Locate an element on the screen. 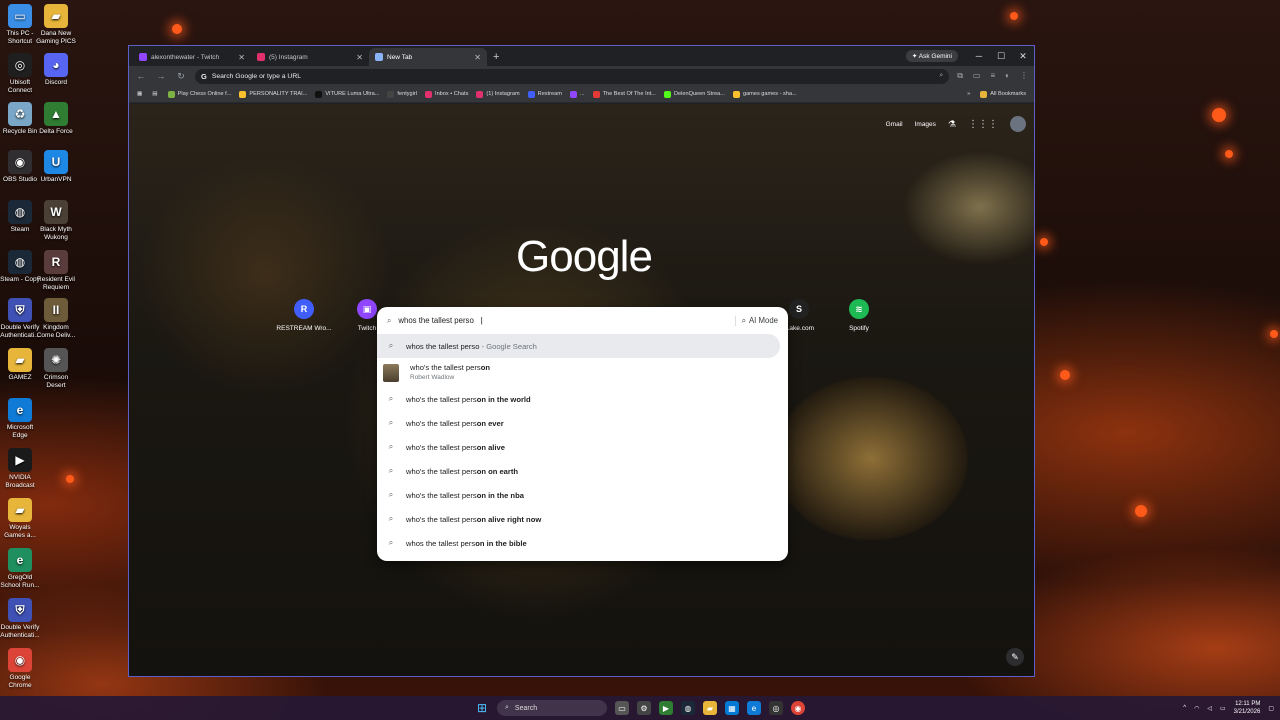 The height and width of the screenshot is (720, 1280). file-explorer-icon: ▰ is located at coordinates (710, 708).